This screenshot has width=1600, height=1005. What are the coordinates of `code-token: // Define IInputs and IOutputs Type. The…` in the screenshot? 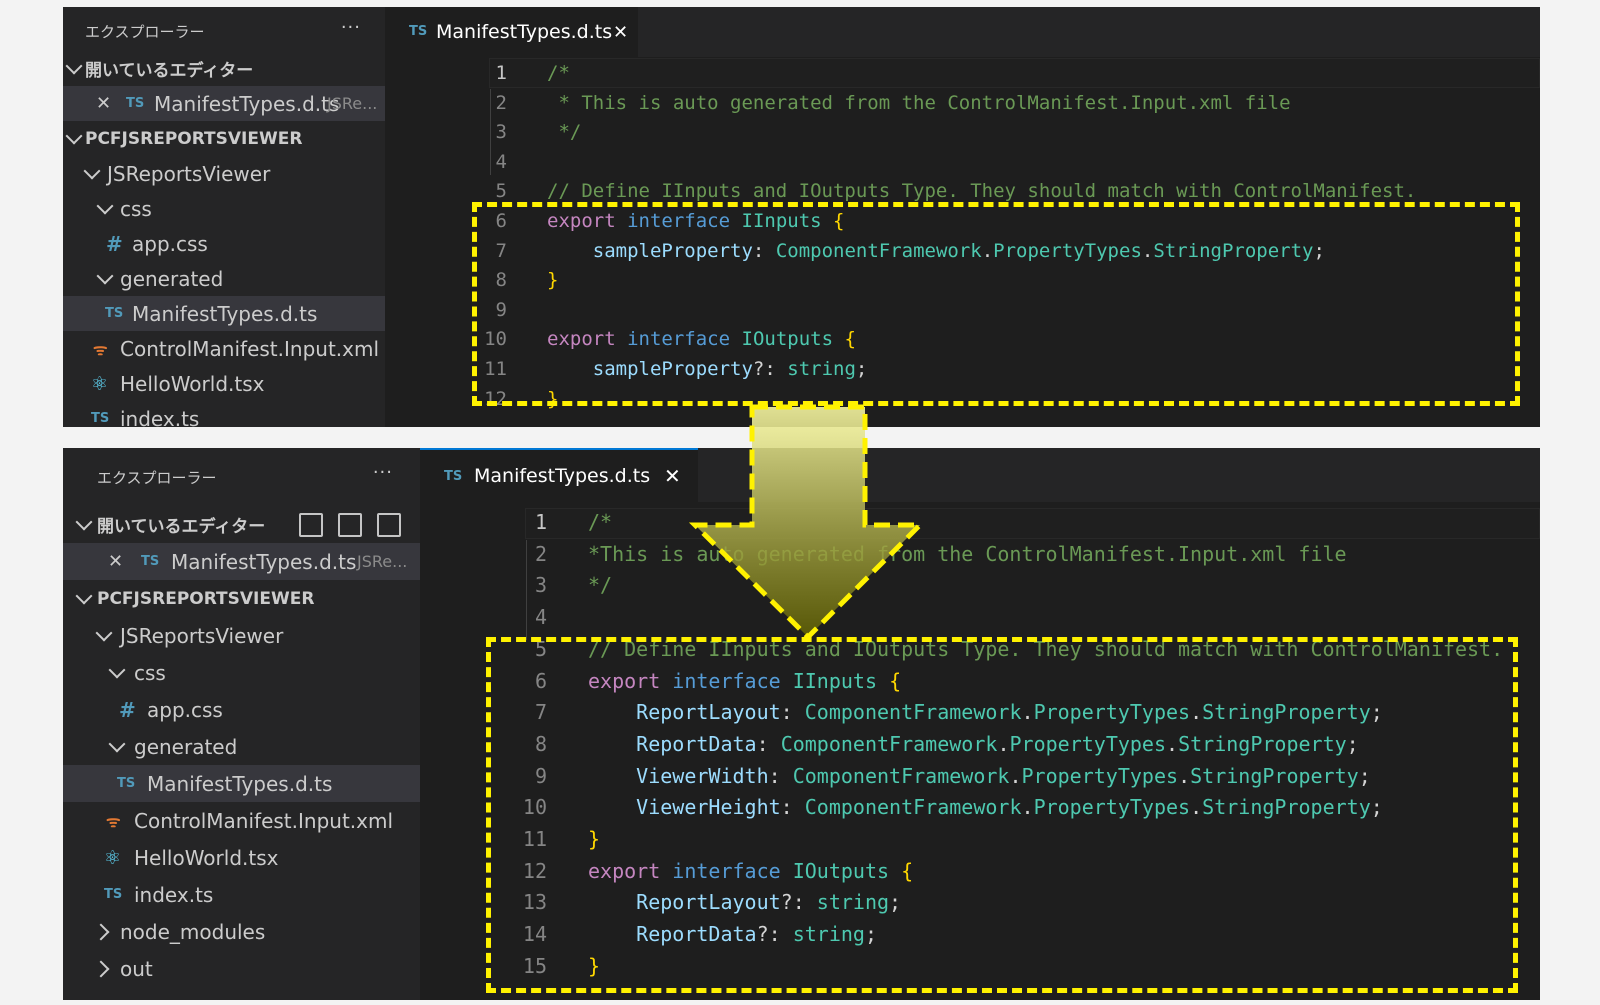 It's located at (982, 191).